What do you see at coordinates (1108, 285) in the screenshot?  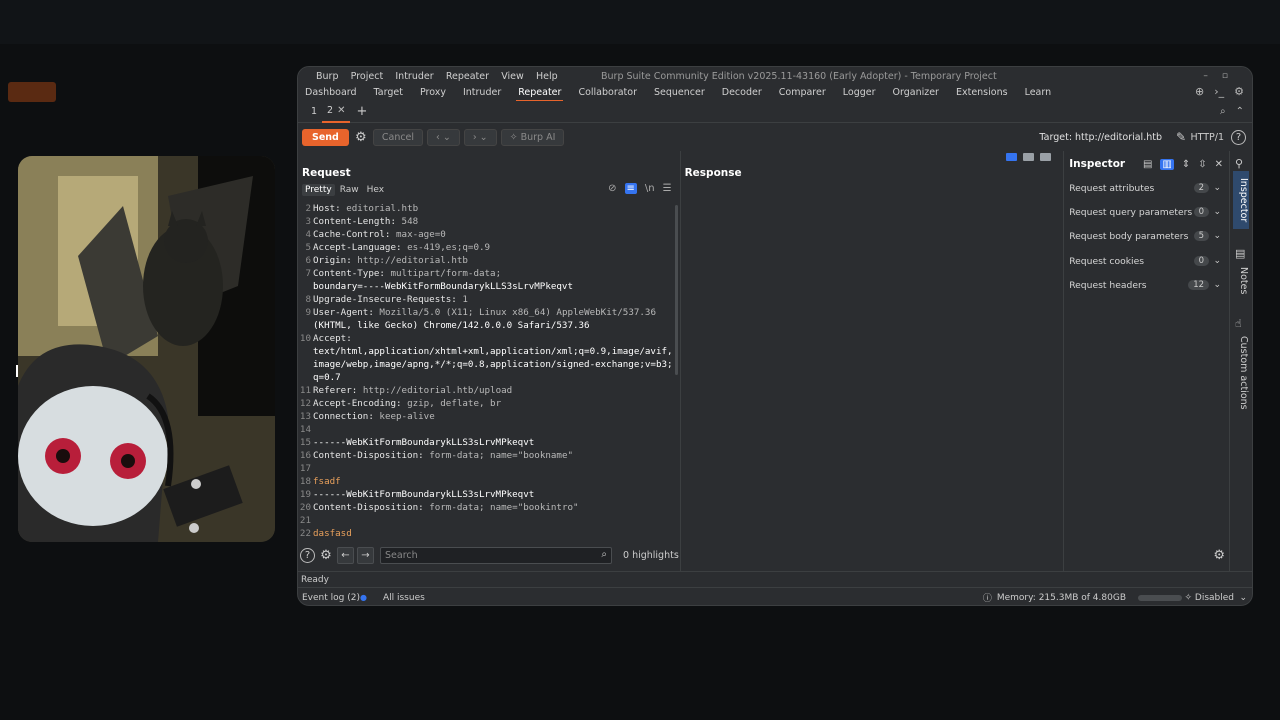 I see `inspector-row-label: Request headers` at bounding box center [1108, 285].